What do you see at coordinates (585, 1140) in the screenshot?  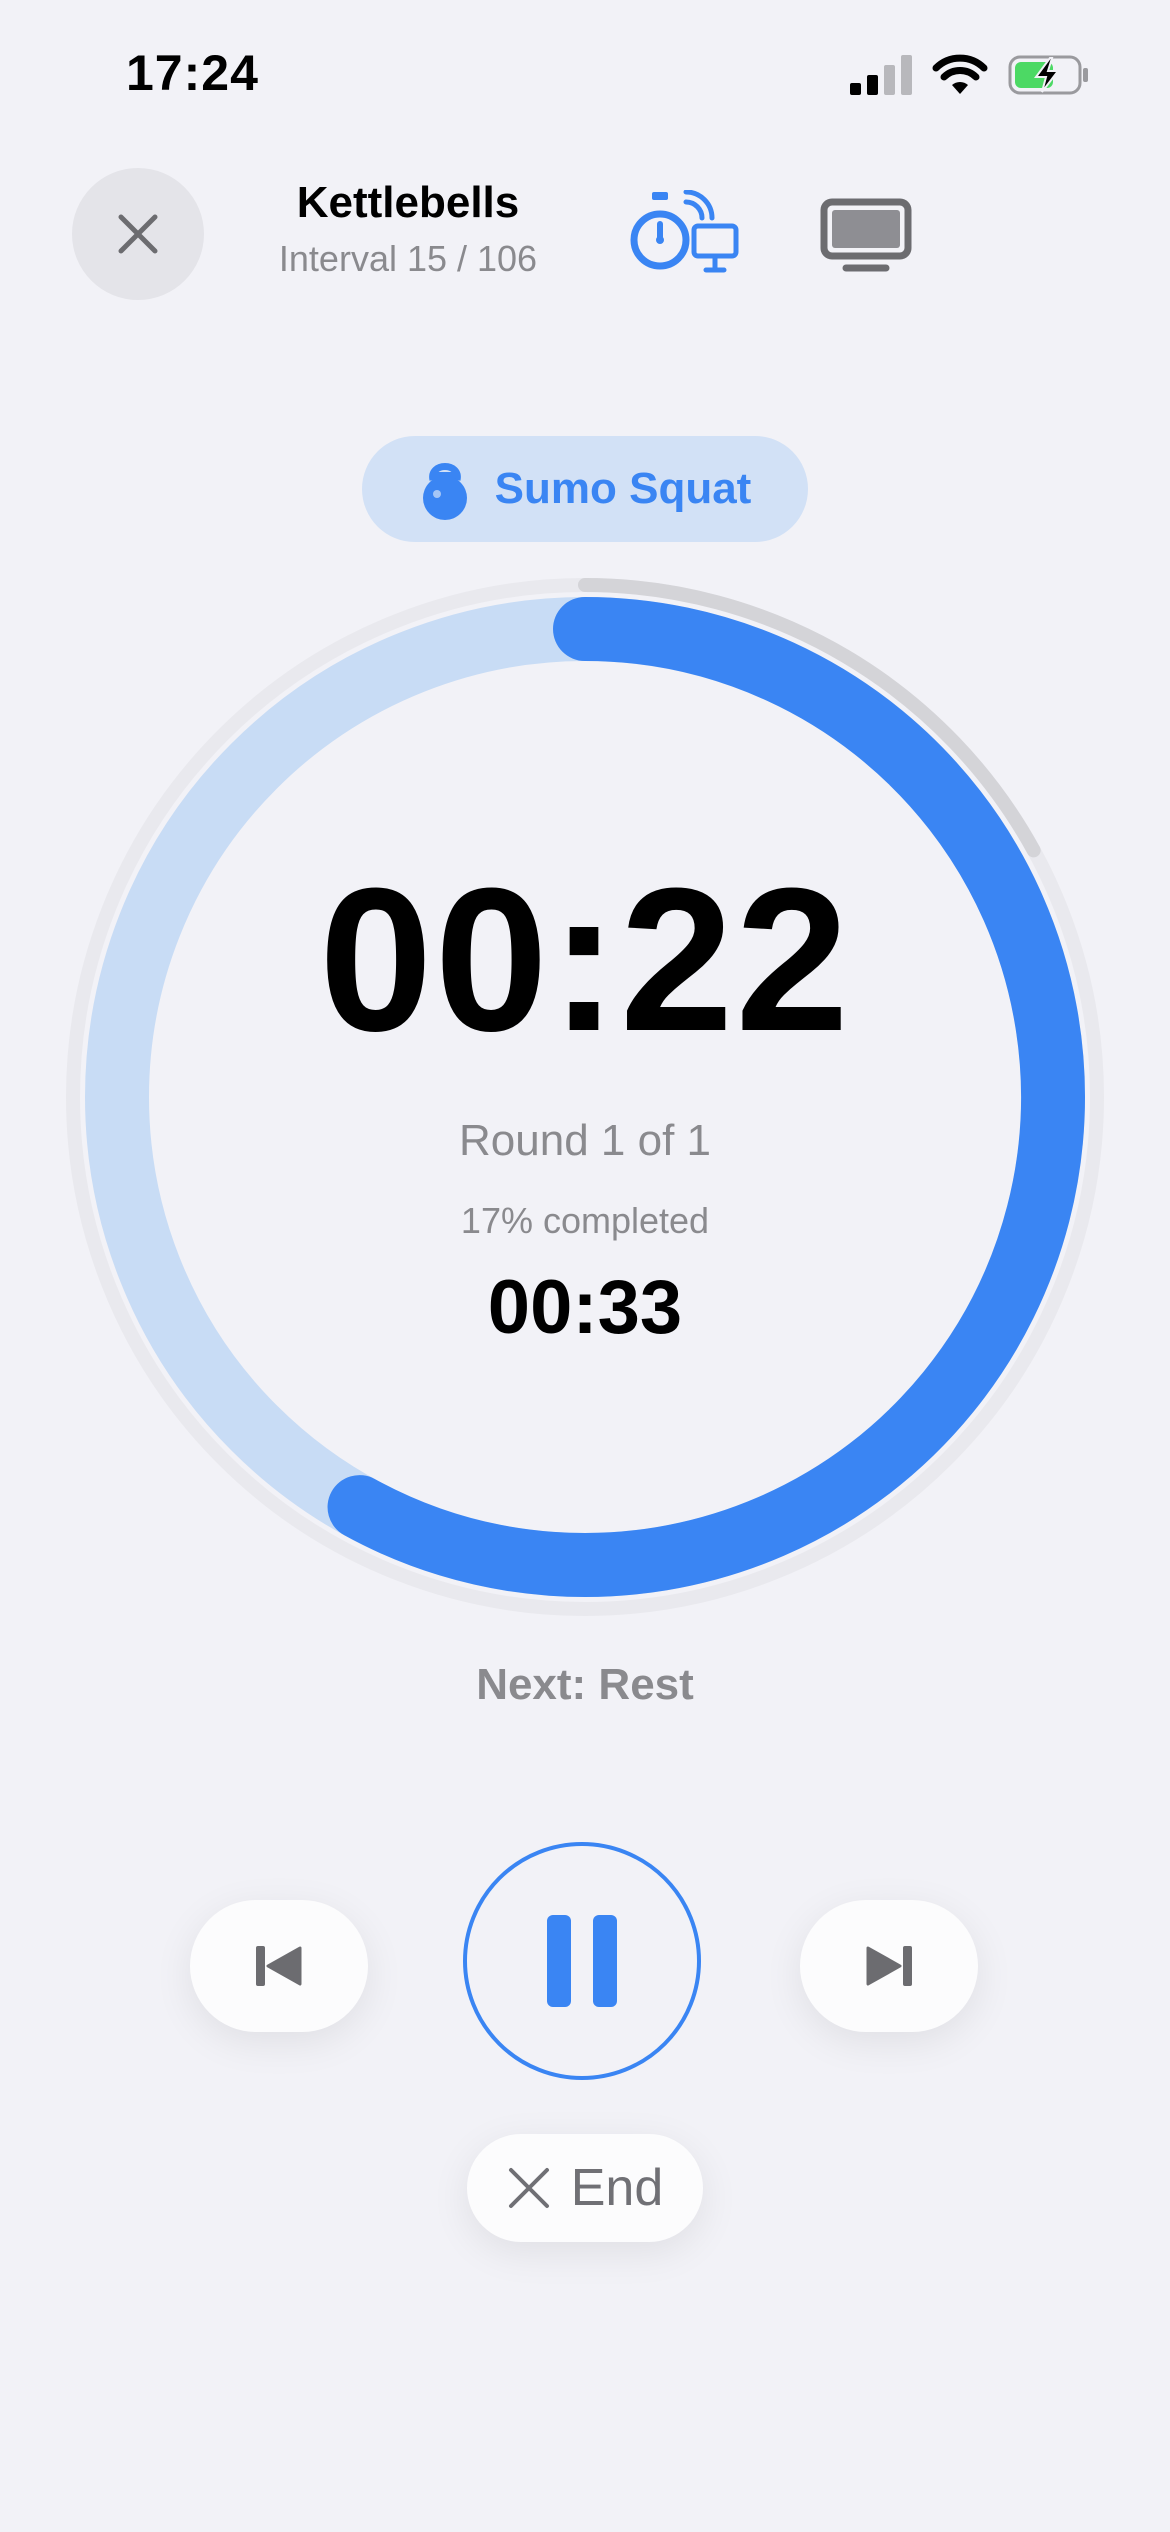 I see `round-indicator: Round 1 of 1` at bounding box center [585, 1140].